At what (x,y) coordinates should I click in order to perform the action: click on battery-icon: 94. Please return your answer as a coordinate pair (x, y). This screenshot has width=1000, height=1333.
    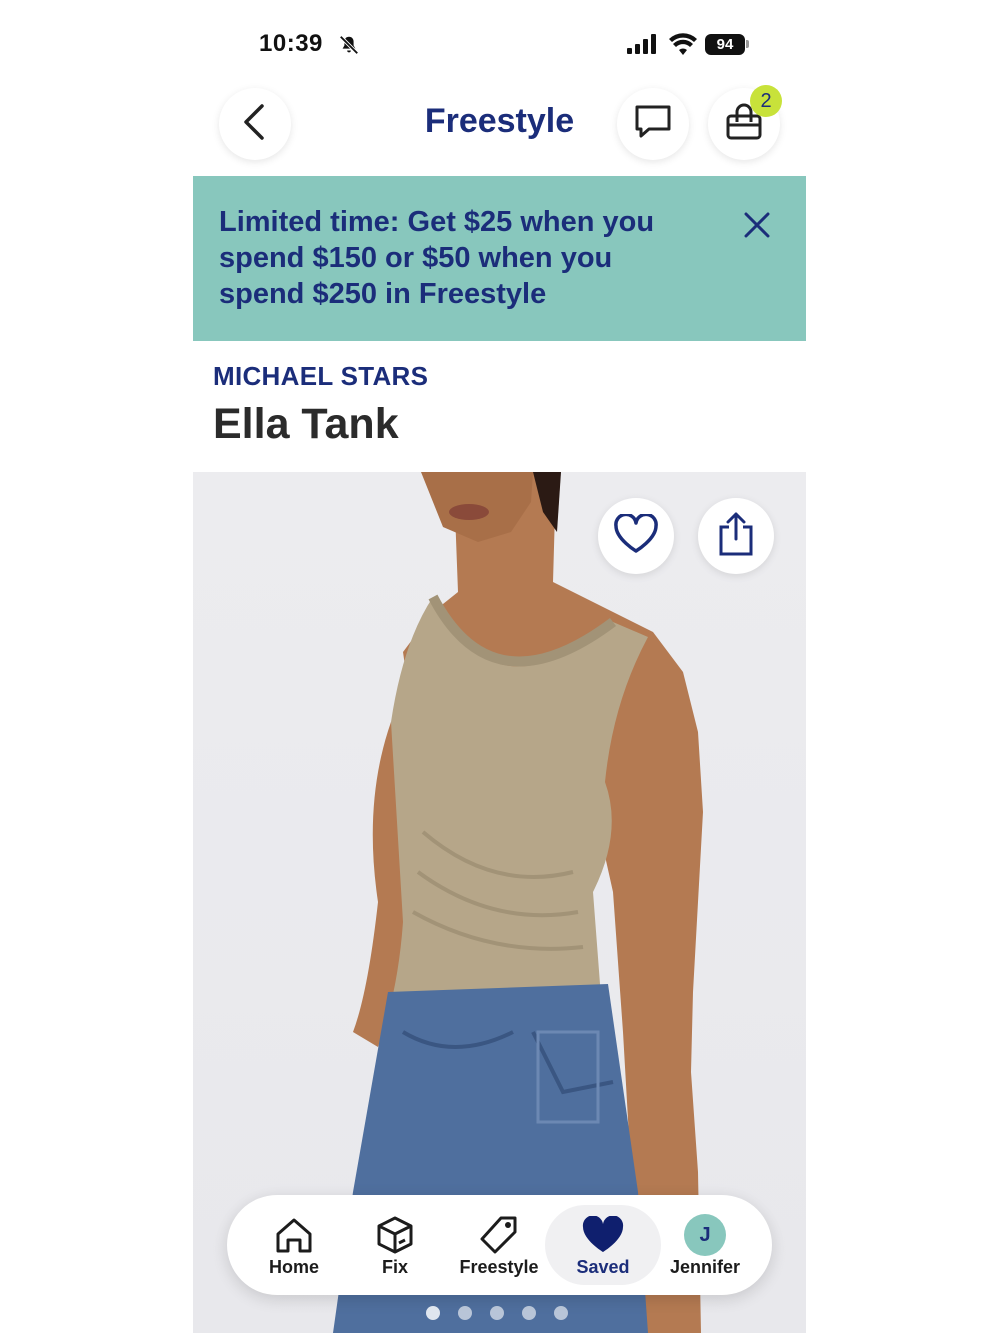
    Looking at the image, I should click on (725, 44).